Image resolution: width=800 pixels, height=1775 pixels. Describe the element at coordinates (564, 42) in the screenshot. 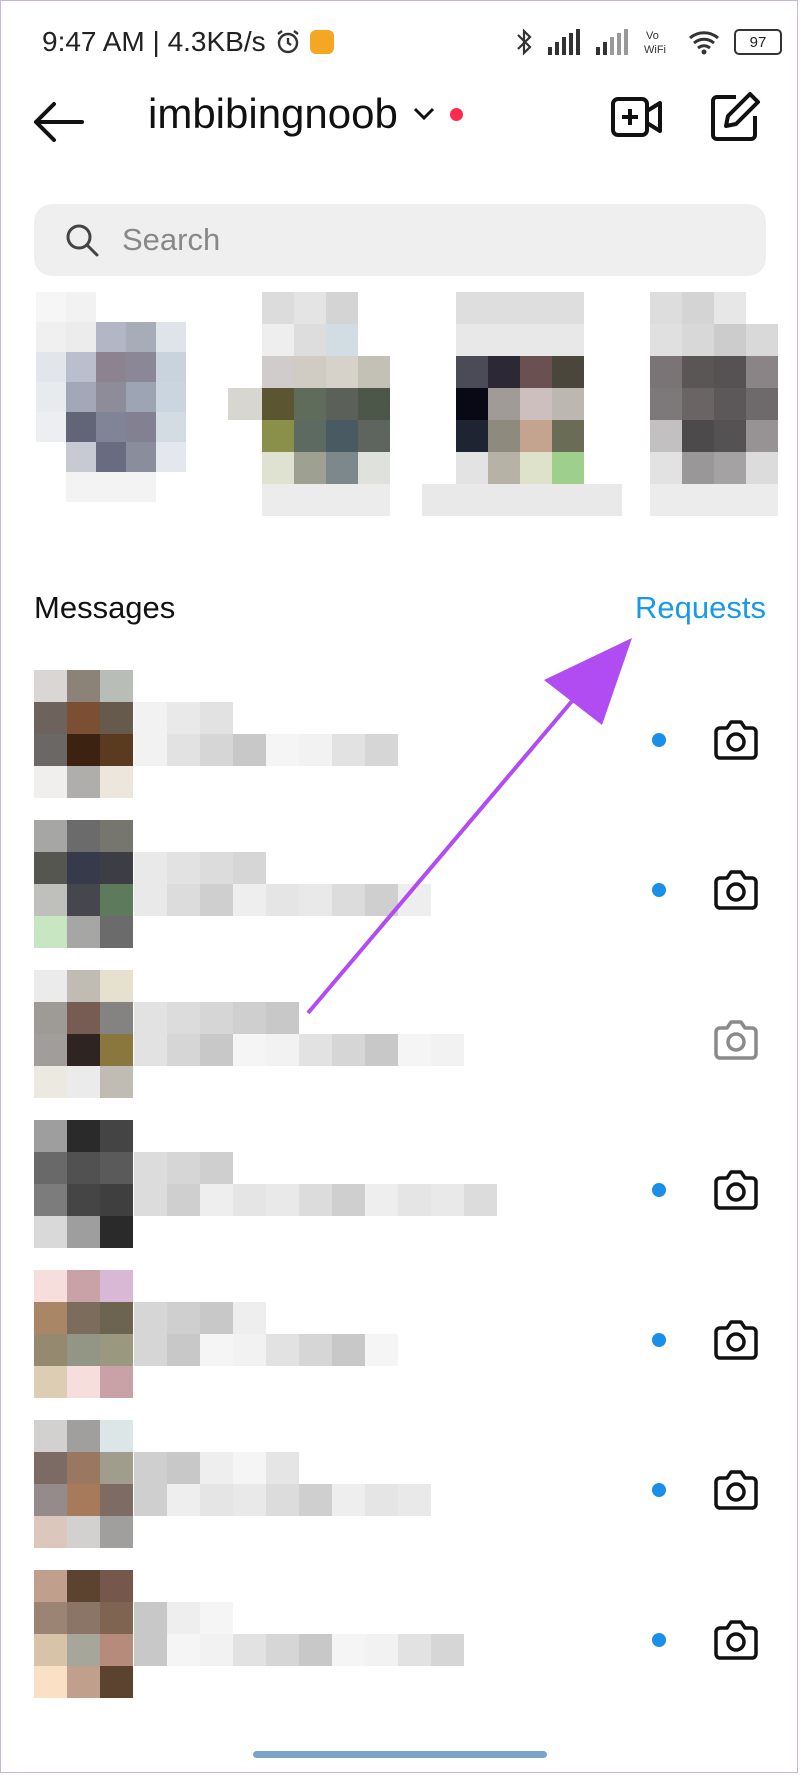

I see `signal-icon` at that location.